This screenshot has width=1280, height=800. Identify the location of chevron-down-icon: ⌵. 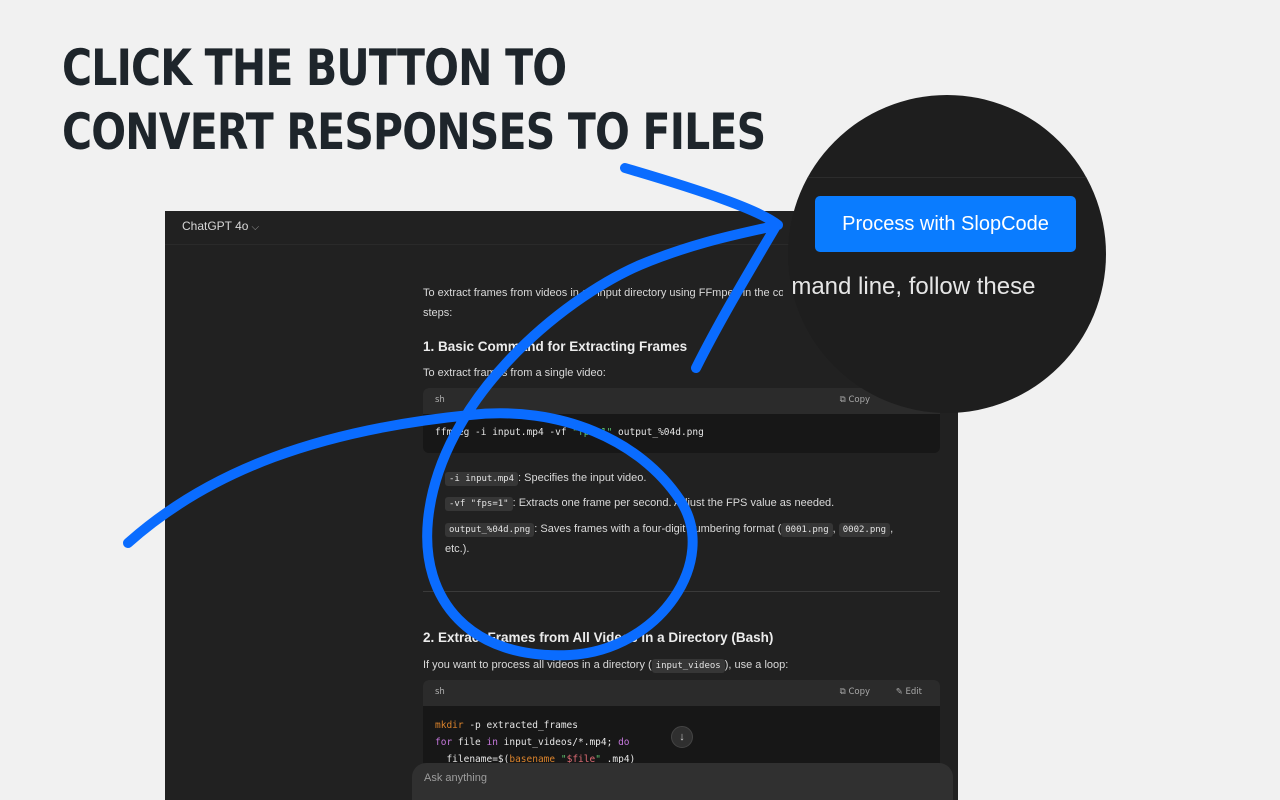
(255, 227).